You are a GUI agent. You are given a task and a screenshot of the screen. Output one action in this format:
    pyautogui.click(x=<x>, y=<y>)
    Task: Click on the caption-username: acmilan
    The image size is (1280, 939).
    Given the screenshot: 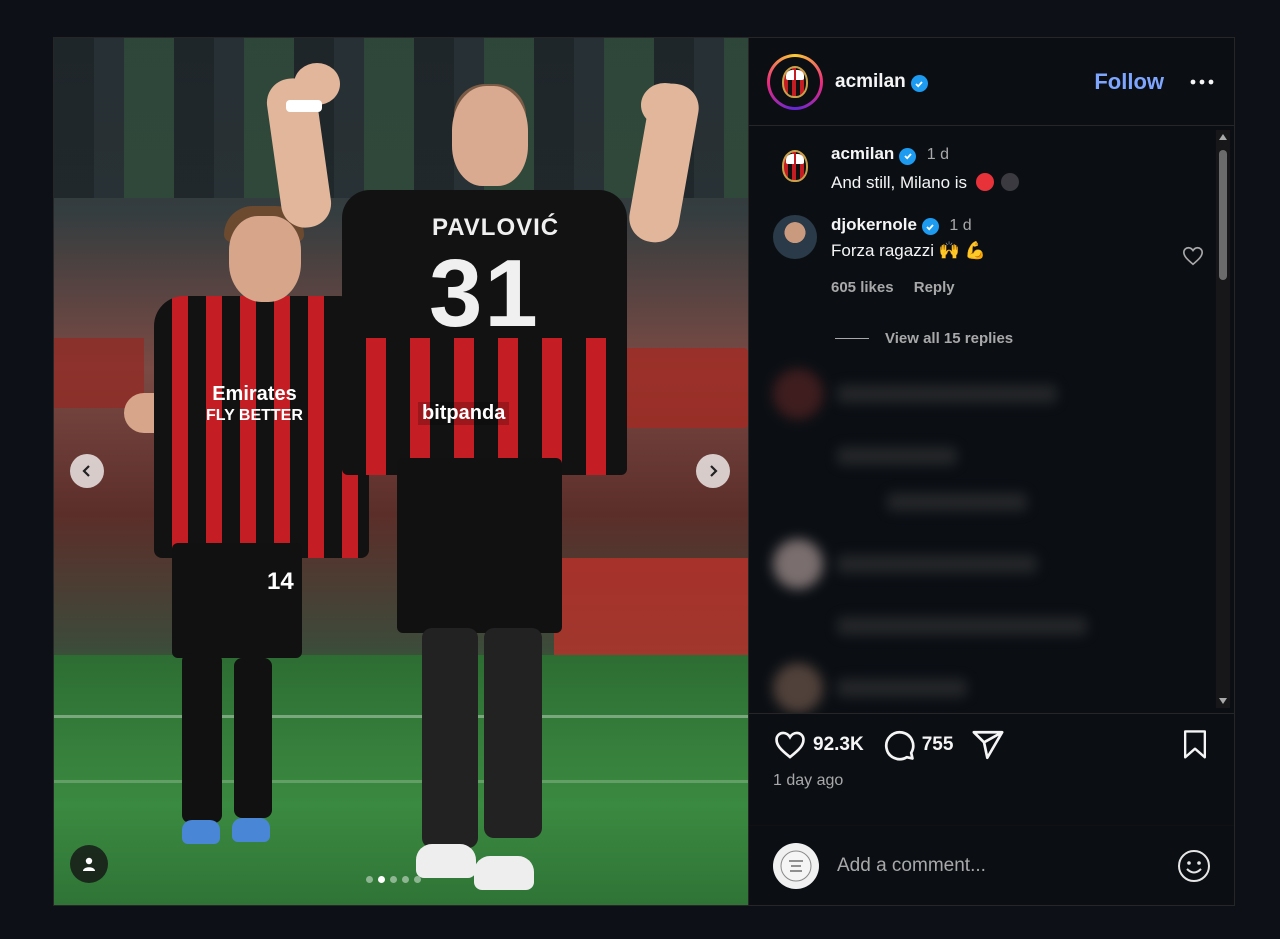 What is the action you would take?
    pyautogui.click(x=862, y=153)
    